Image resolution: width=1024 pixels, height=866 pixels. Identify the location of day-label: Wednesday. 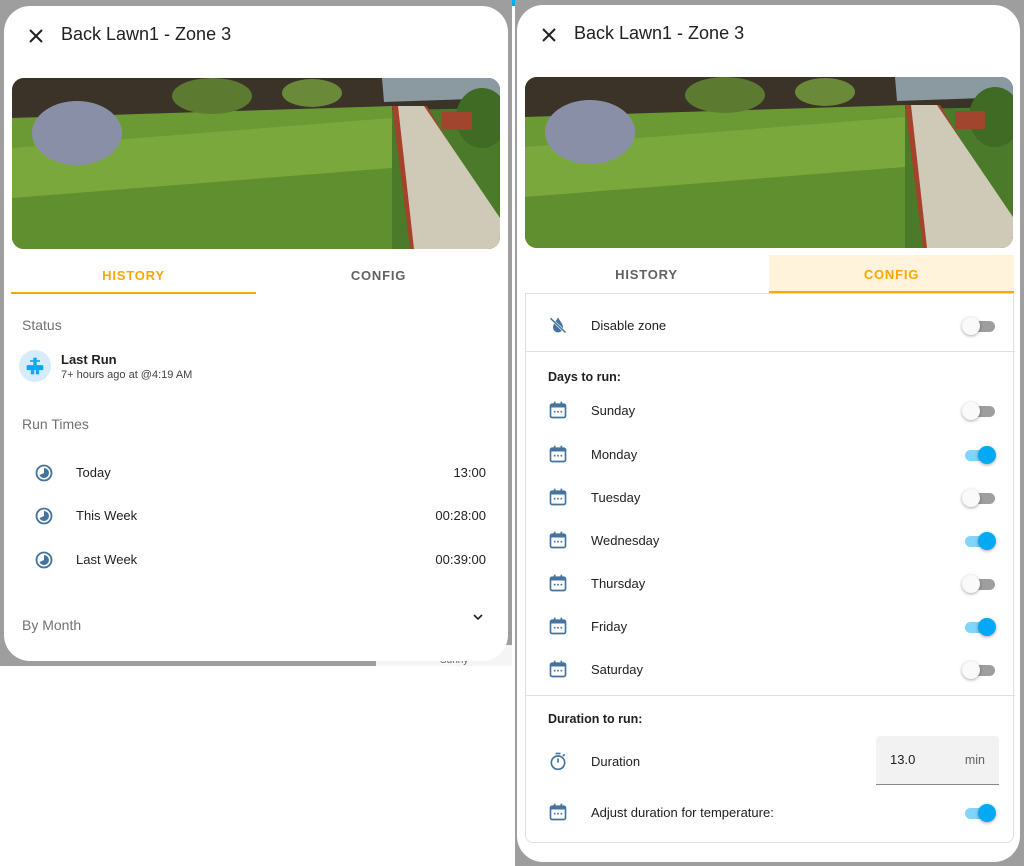
(625, 540).